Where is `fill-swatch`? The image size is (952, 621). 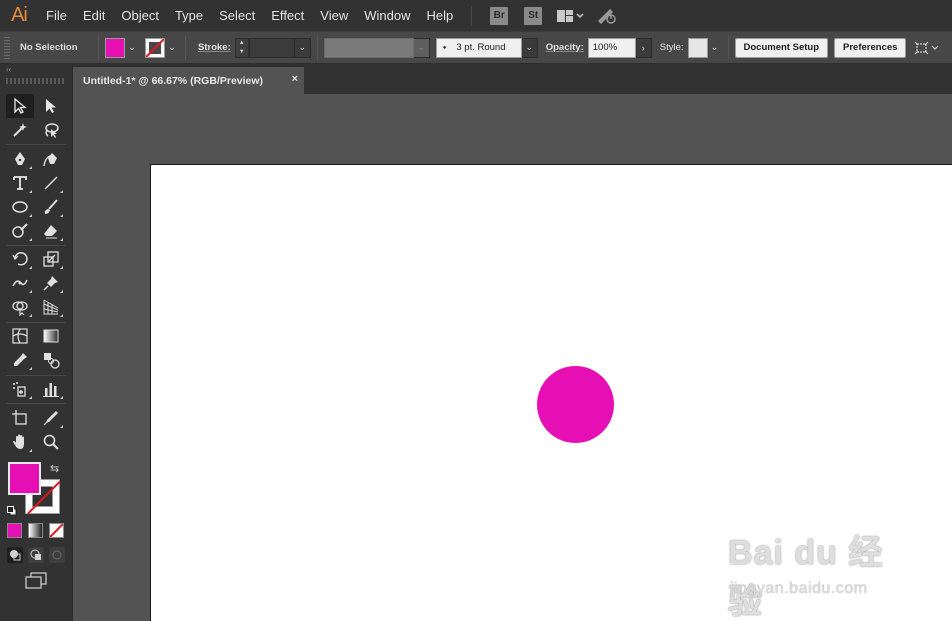 fill-swatch is located at coordinates (115, 47).